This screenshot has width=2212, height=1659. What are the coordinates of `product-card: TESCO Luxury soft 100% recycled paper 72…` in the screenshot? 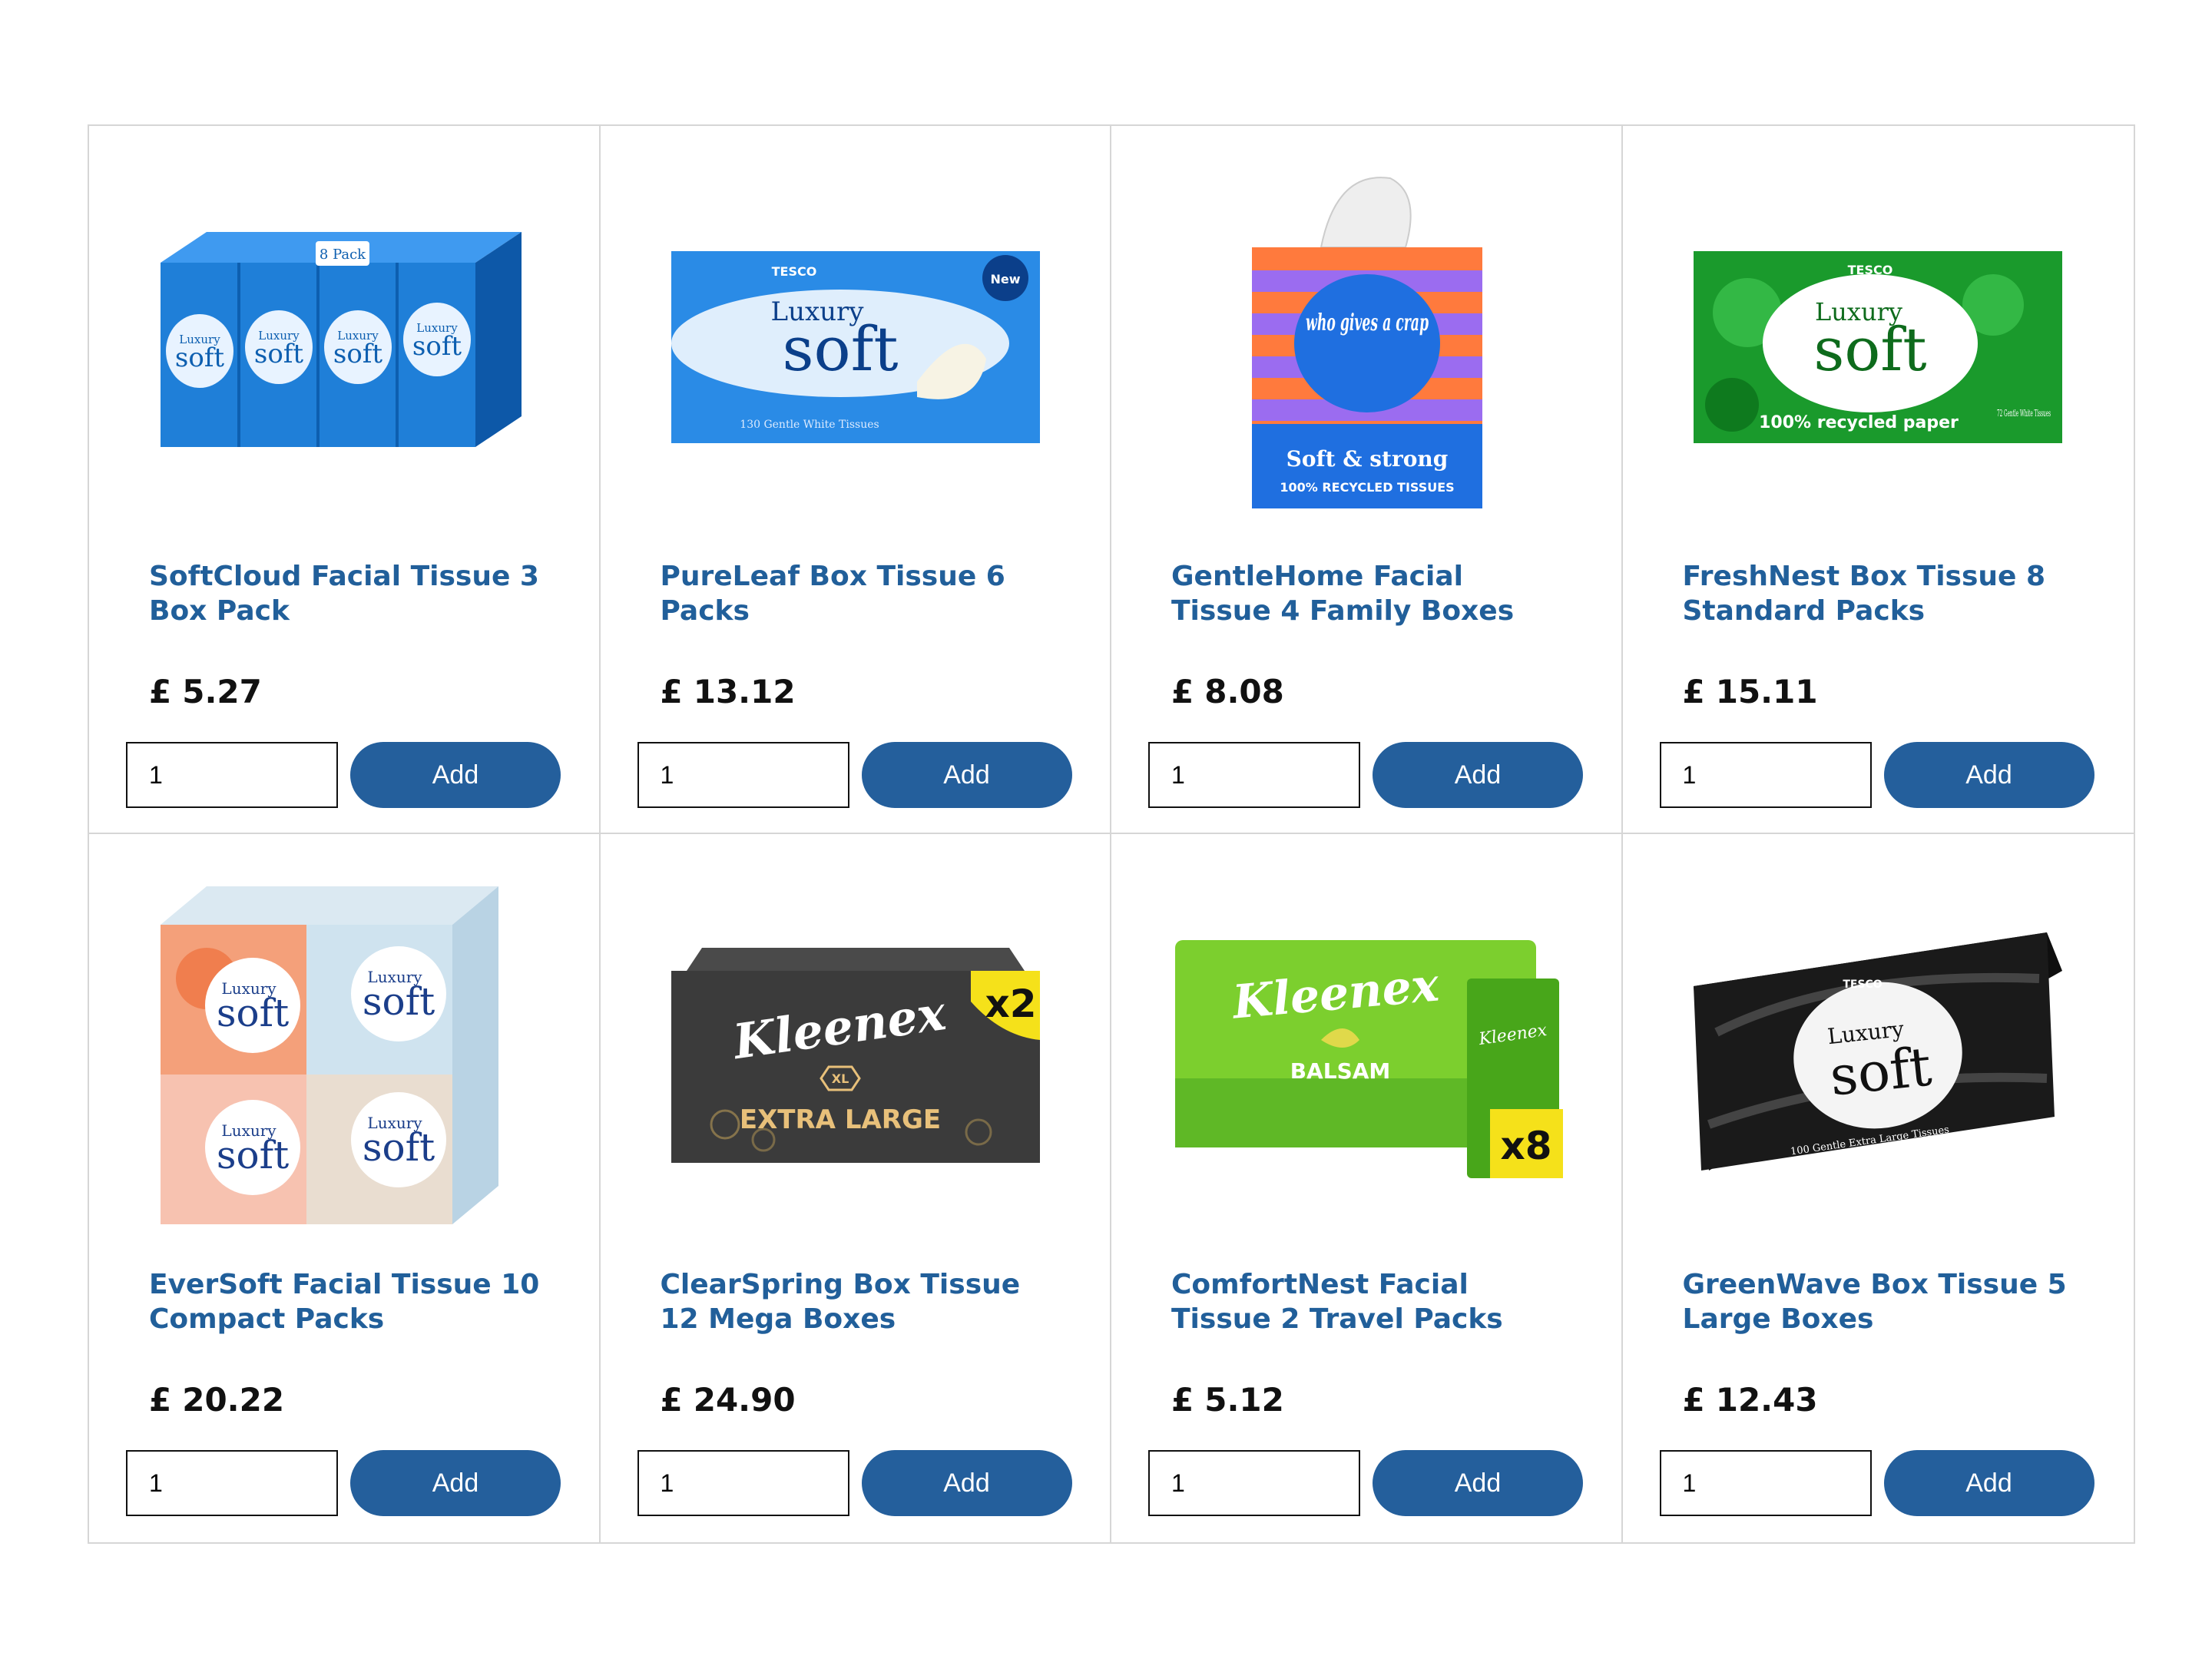 It's located at (1878, 480).